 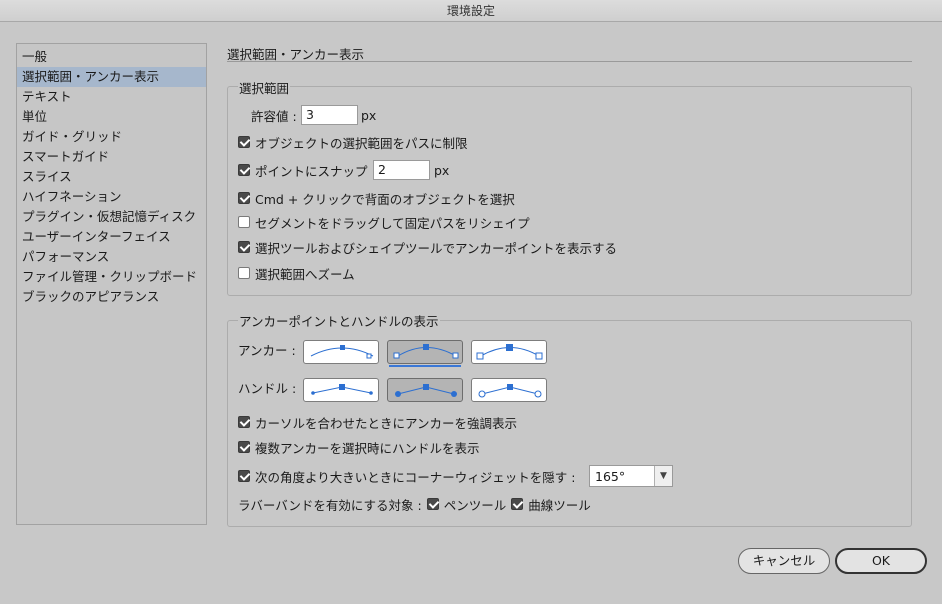 What do you see at coordinates (392, 223) in the screenshot?
I see `drag-segment-label: セグメントをドラッグして固定パスをリシェイプ` at bounding box center [392, 223].